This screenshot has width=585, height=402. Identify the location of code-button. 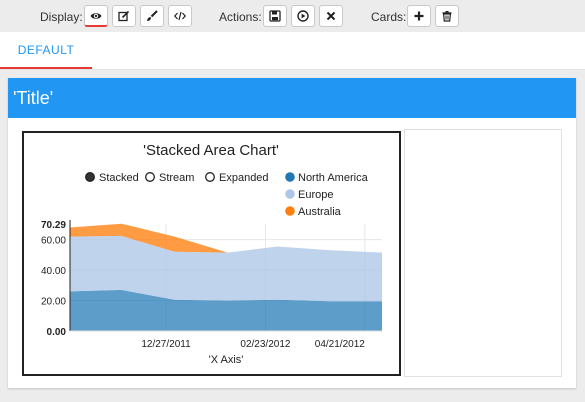
(180, 16).